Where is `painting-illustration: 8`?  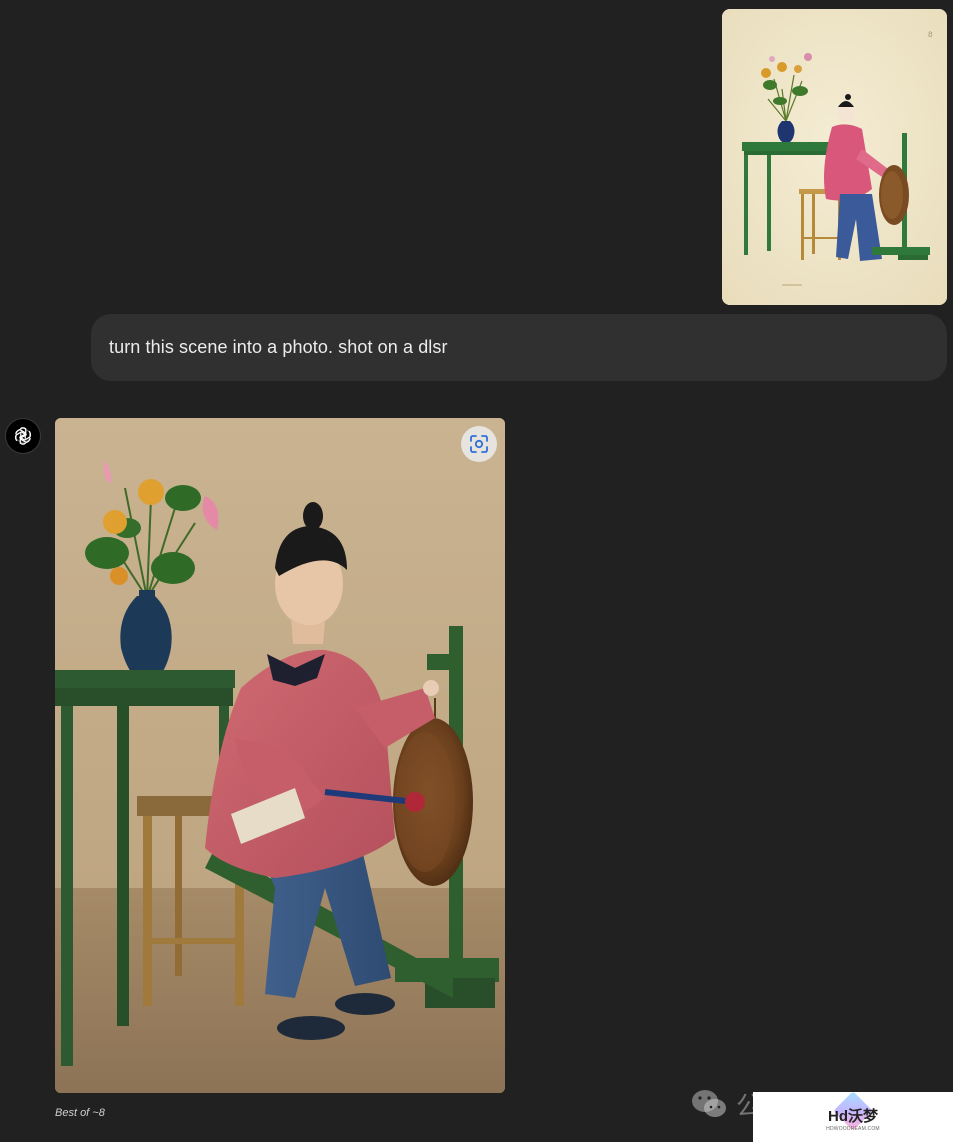 painting-illustration: 8 is located at coordinates (834, 157).